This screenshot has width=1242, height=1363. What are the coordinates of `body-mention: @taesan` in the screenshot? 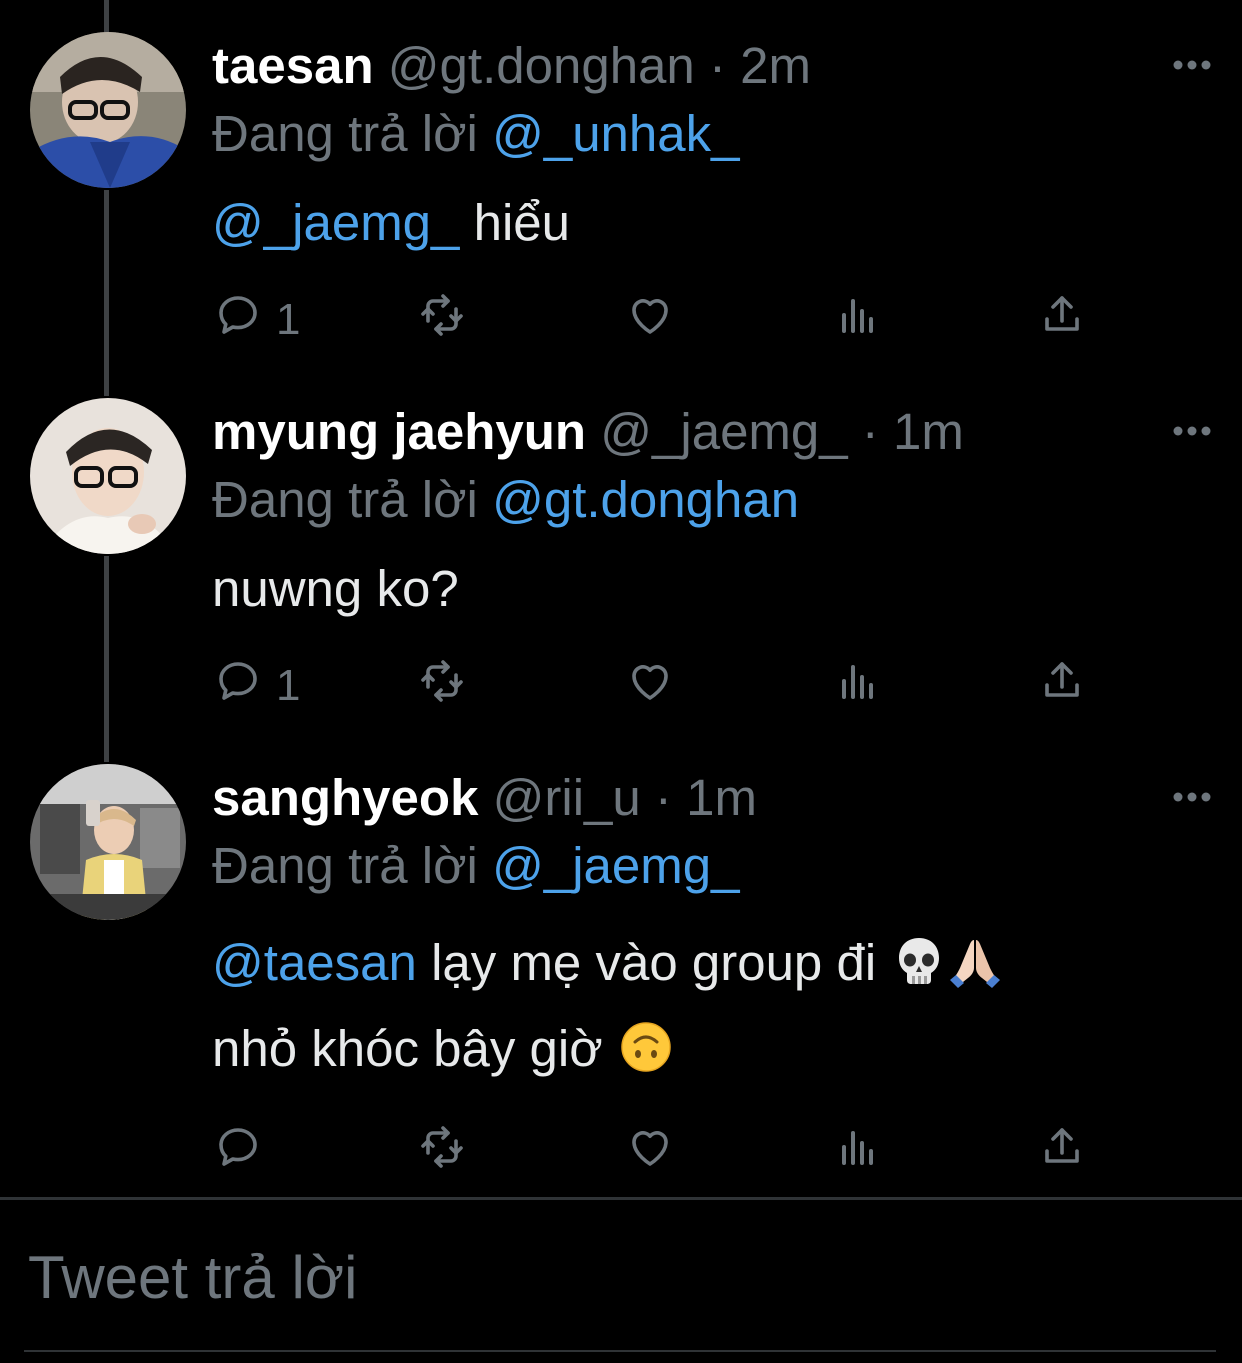 It's located at (314, 962).